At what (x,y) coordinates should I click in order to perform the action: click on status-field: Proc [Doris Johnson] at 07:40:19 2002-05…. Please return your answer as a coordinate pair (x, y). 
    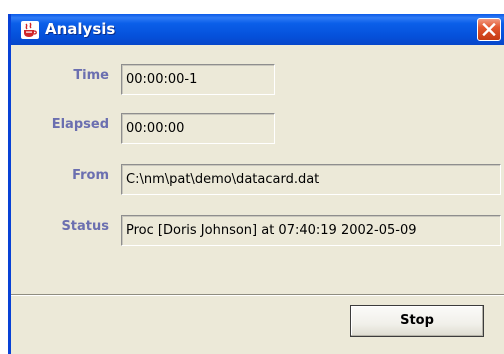
    Looking at the image, I should click on (311, 230).